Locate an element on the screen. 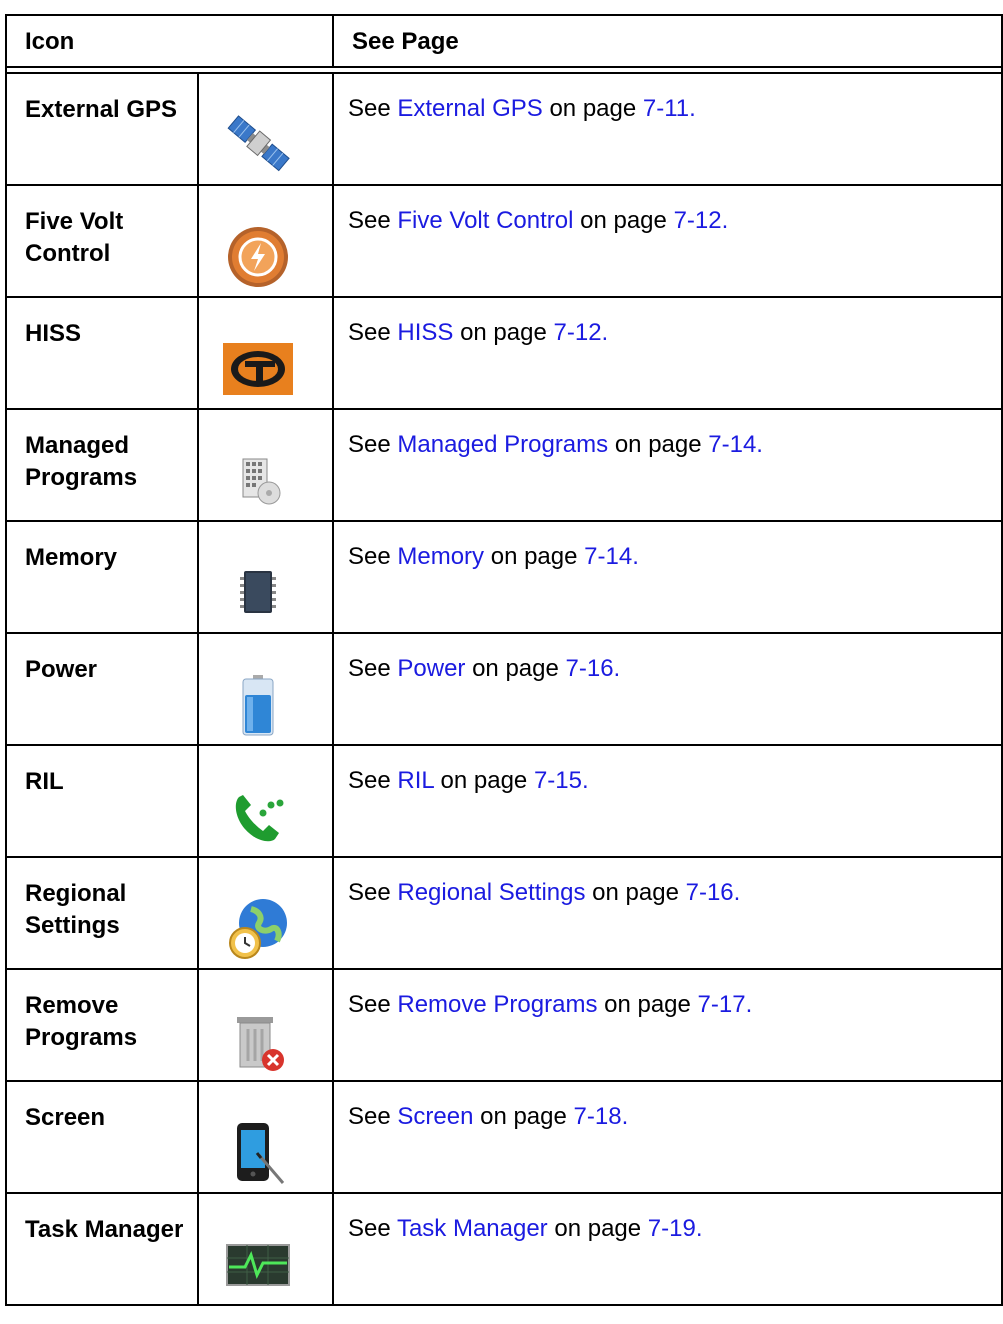  row-name-cell: Task Manager is located at coordinates (102, 1249).